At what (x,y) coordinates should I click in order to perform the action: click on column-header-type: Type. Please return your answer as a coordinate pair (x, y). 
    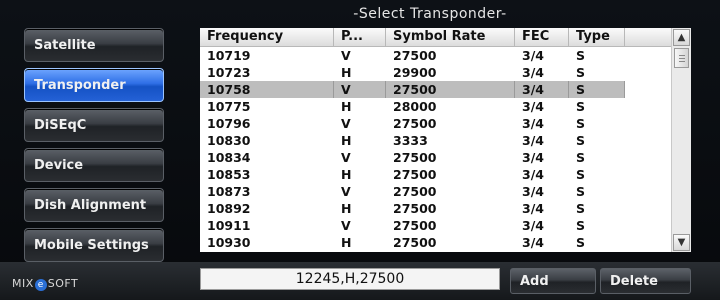
    Looking at the image, I should click on (597, 37).